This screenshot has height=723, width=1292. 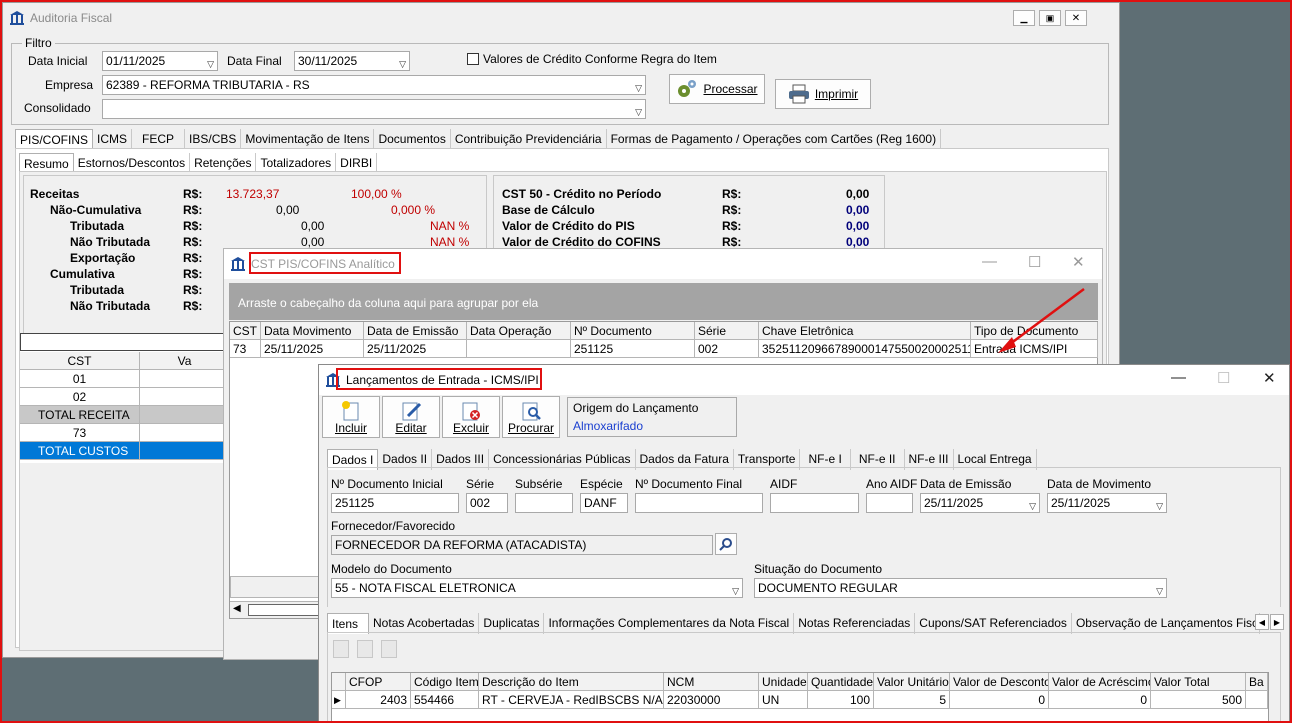 I want to click on tab-contribuicao-previdenciaria: Contribuição Previdenciária, so click(x=529, y=139).